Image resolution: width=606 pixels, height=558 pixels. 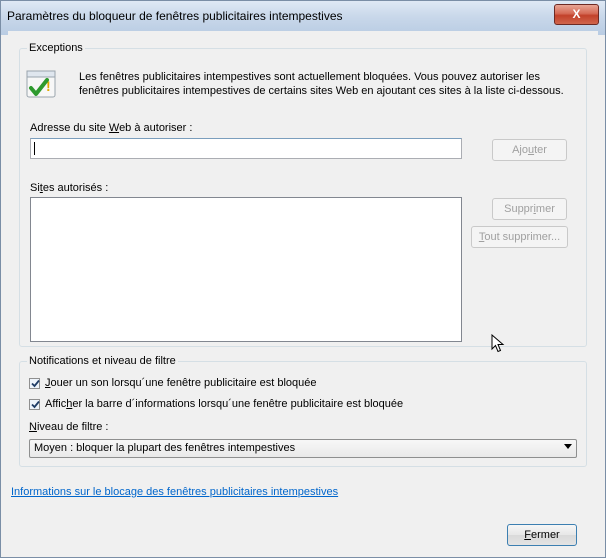 I want to click on address-label: Adresse du site Web à autoriser :, so click(x=111, y=128).